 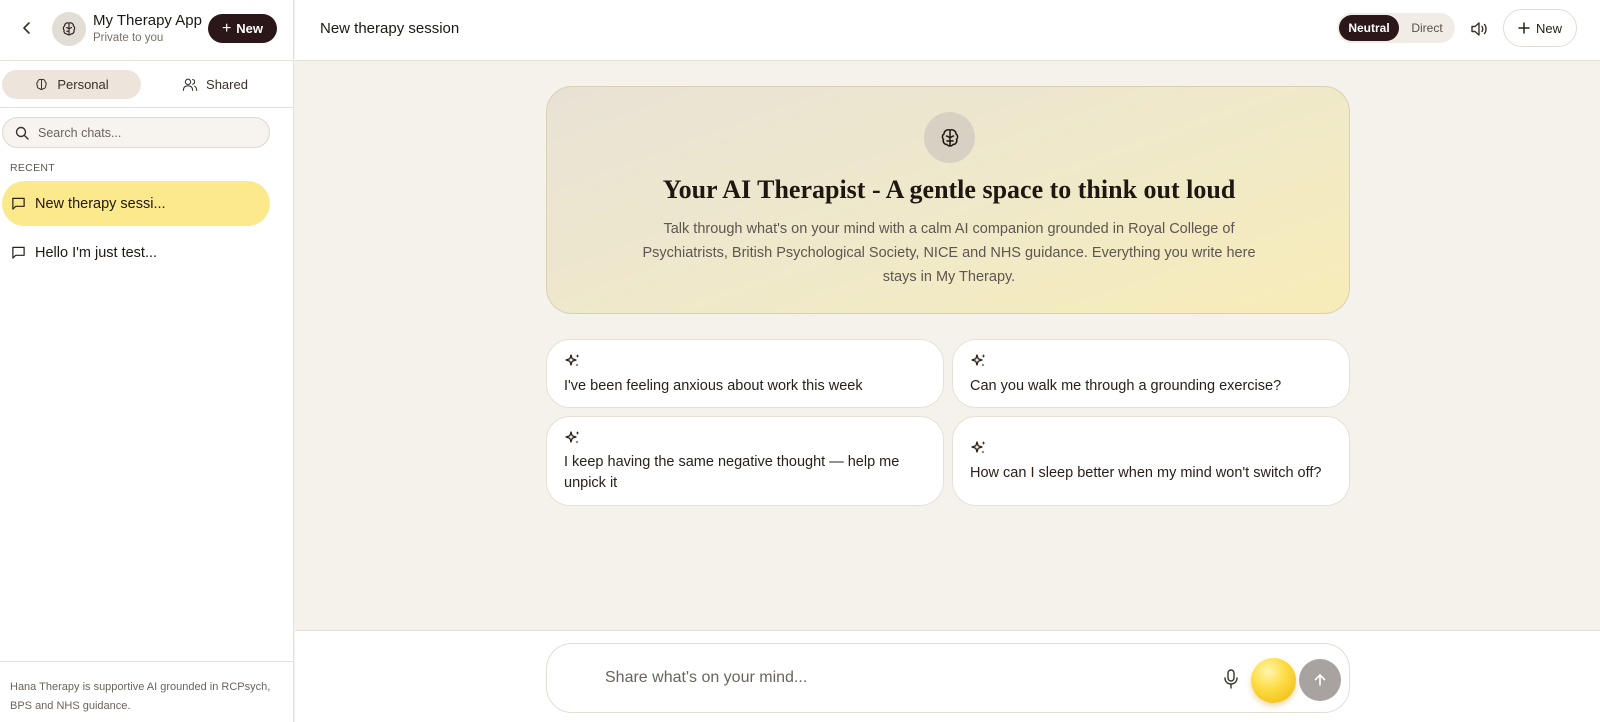 I want to click on app-avatar, so click(x=69, y=29).